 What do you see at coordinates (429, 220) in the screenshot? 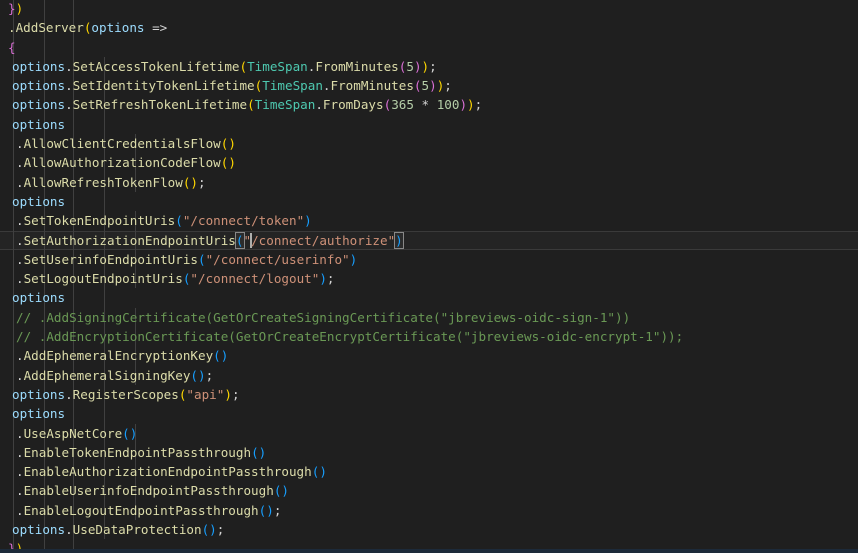
I see `code-line: .SetTokenEndpointUris("/connect/token")` at bounding box center [429, 220].